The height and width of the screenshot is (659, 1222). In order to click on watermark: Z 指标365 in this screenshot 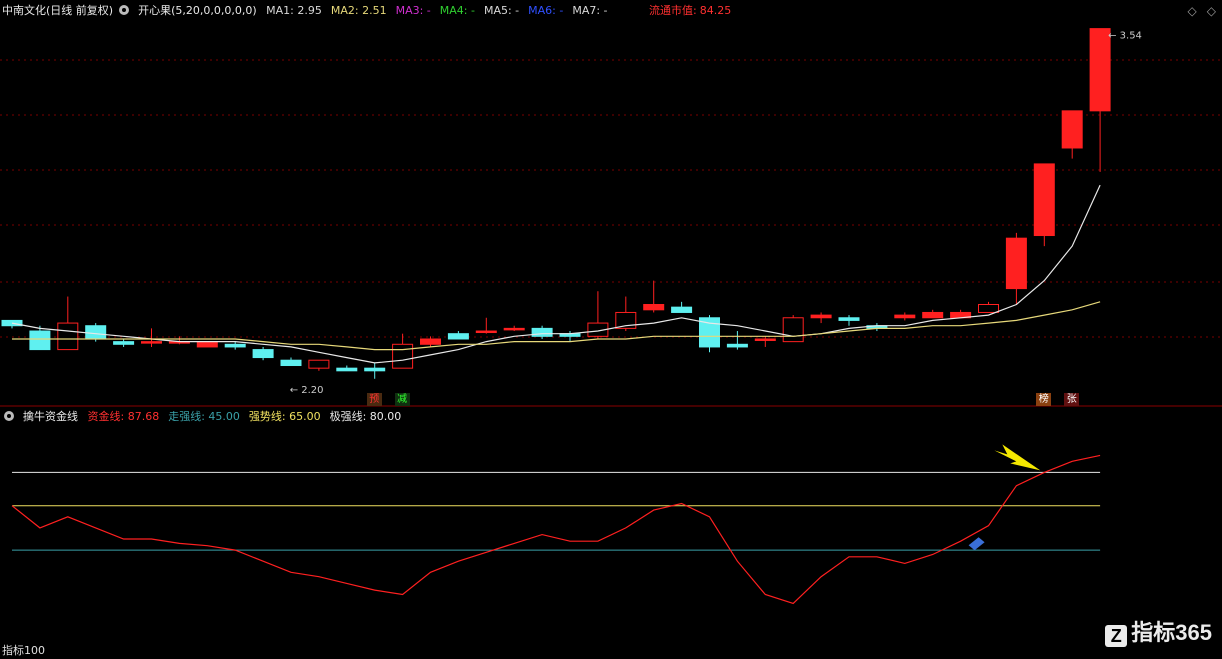, I will do `click(1158, 631)`.